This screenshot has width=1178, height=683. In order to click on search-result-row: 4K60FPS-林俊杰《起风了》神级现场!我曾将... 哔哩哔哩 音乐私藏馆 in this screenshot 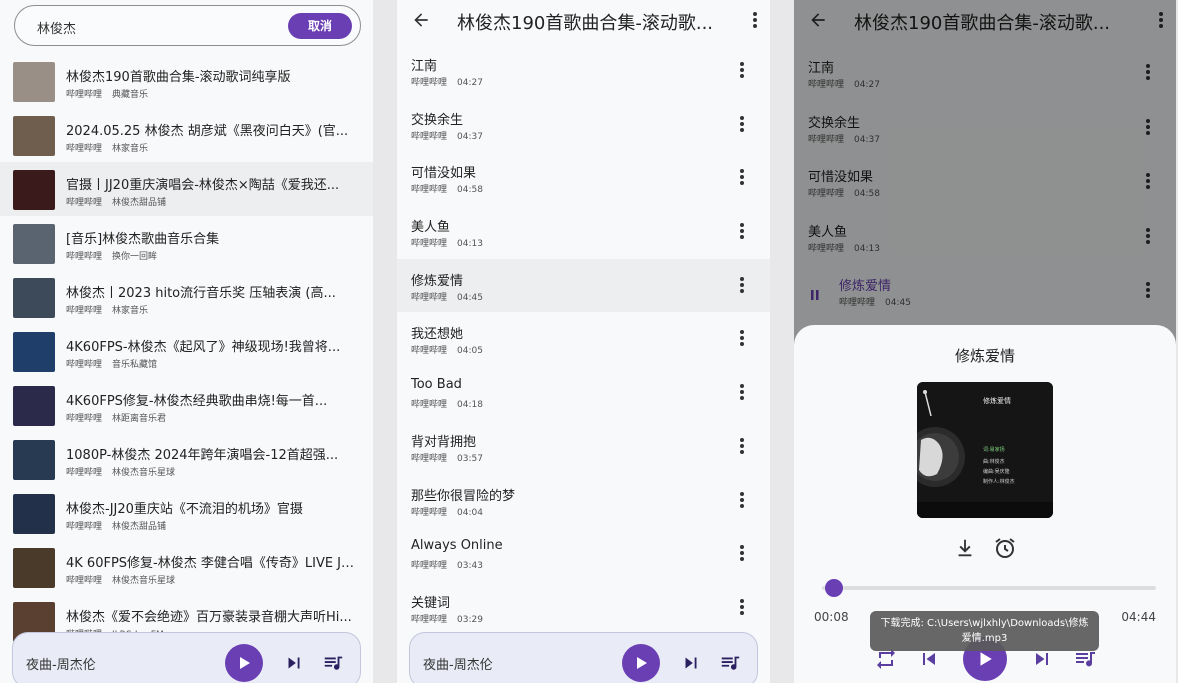, I will do `click(186, 351)`.